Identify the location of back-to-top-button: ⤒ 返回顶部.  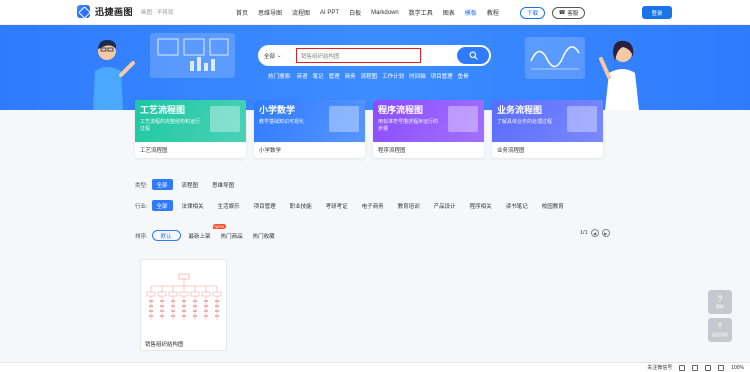
(720, 330).